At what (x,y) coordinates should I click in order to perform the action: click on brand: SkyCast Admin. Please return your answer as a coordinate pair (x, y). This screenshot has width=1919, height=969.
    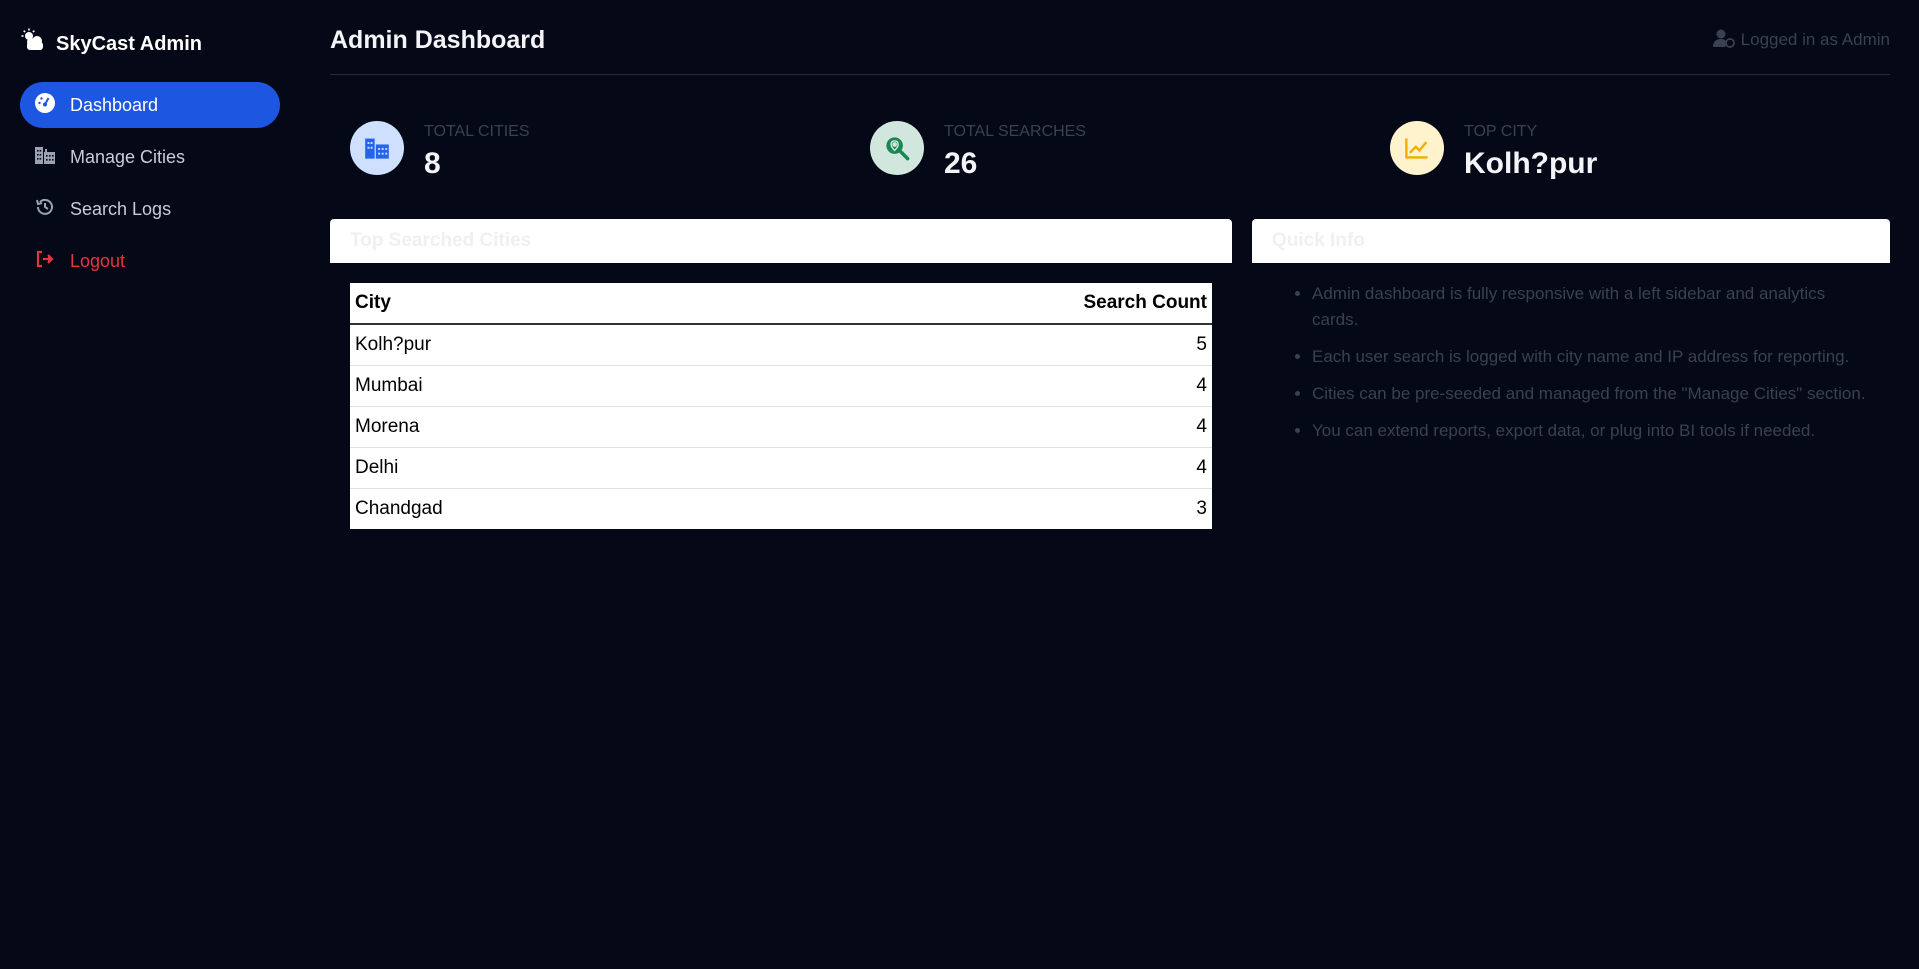
    Looking at the image, I should click on (150, 44).